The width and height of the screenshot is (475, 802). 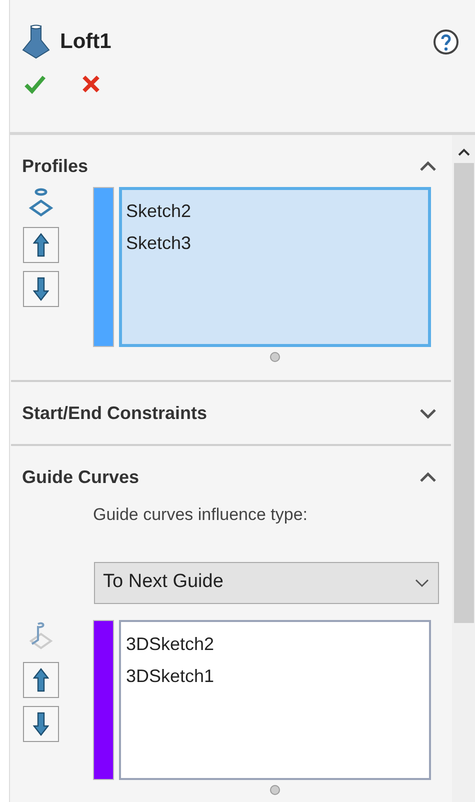 I want to click on influence-label: Guide curves influence type:, so click(x=201, y=515).